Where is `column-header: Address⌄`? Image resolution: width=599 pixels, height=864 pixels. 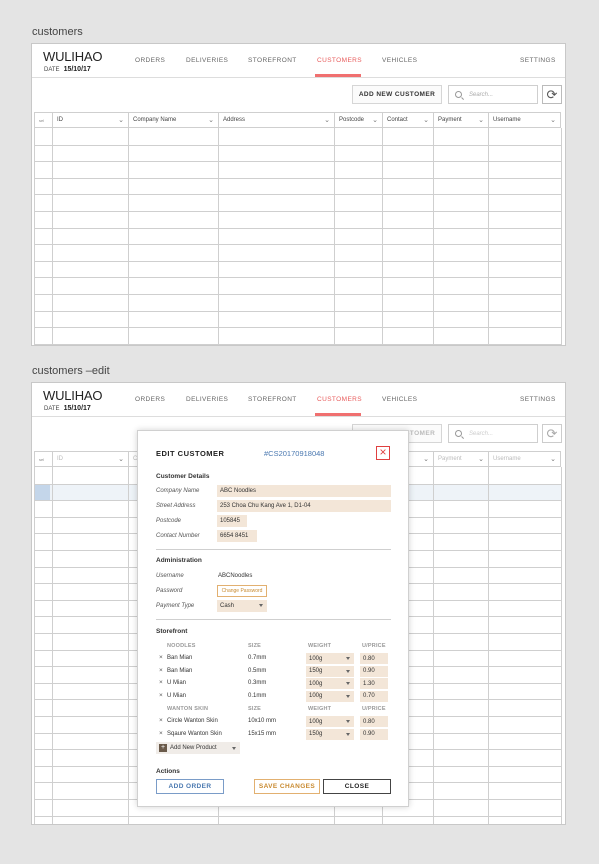 column-header: Address⌄ is located at coordinates (276, 120).